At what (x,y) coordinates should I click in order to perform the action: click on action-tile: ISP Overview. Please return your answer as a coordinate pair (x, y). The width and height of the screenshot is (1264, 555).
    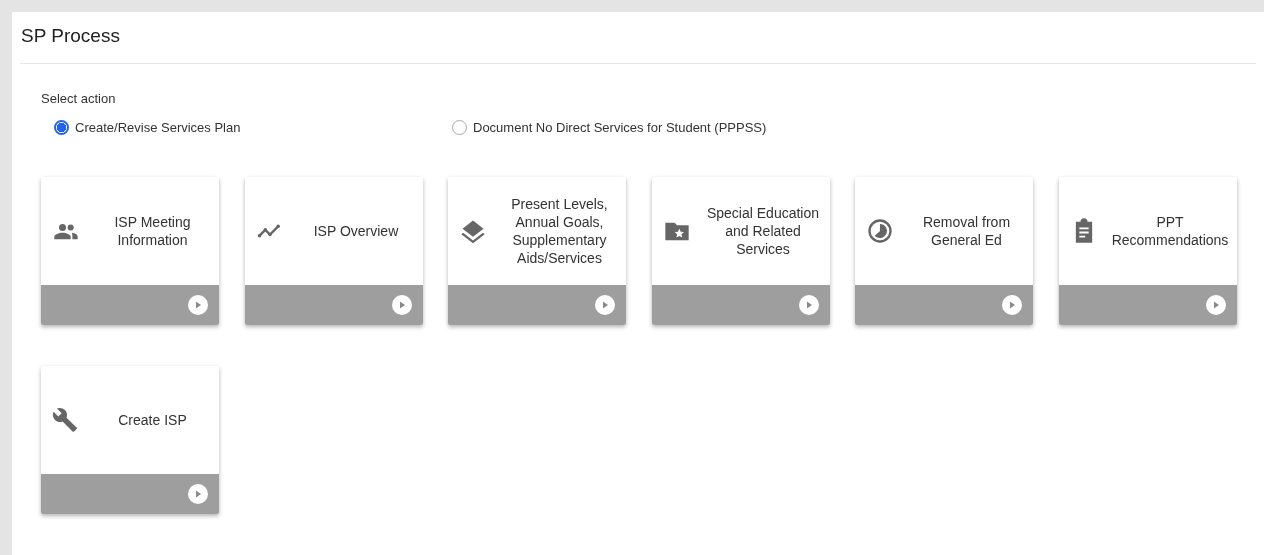
    Looking at the image, I should click on (333, 251).